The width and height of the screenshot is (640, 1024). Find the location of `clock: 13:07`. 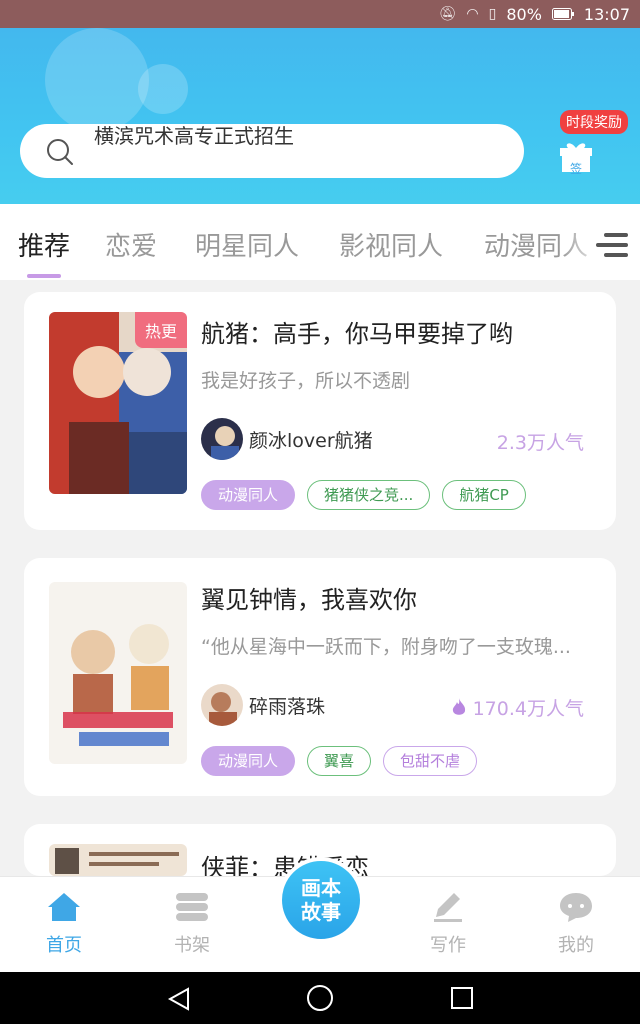

clock: 13:07 is located at coordinates (606, 14).